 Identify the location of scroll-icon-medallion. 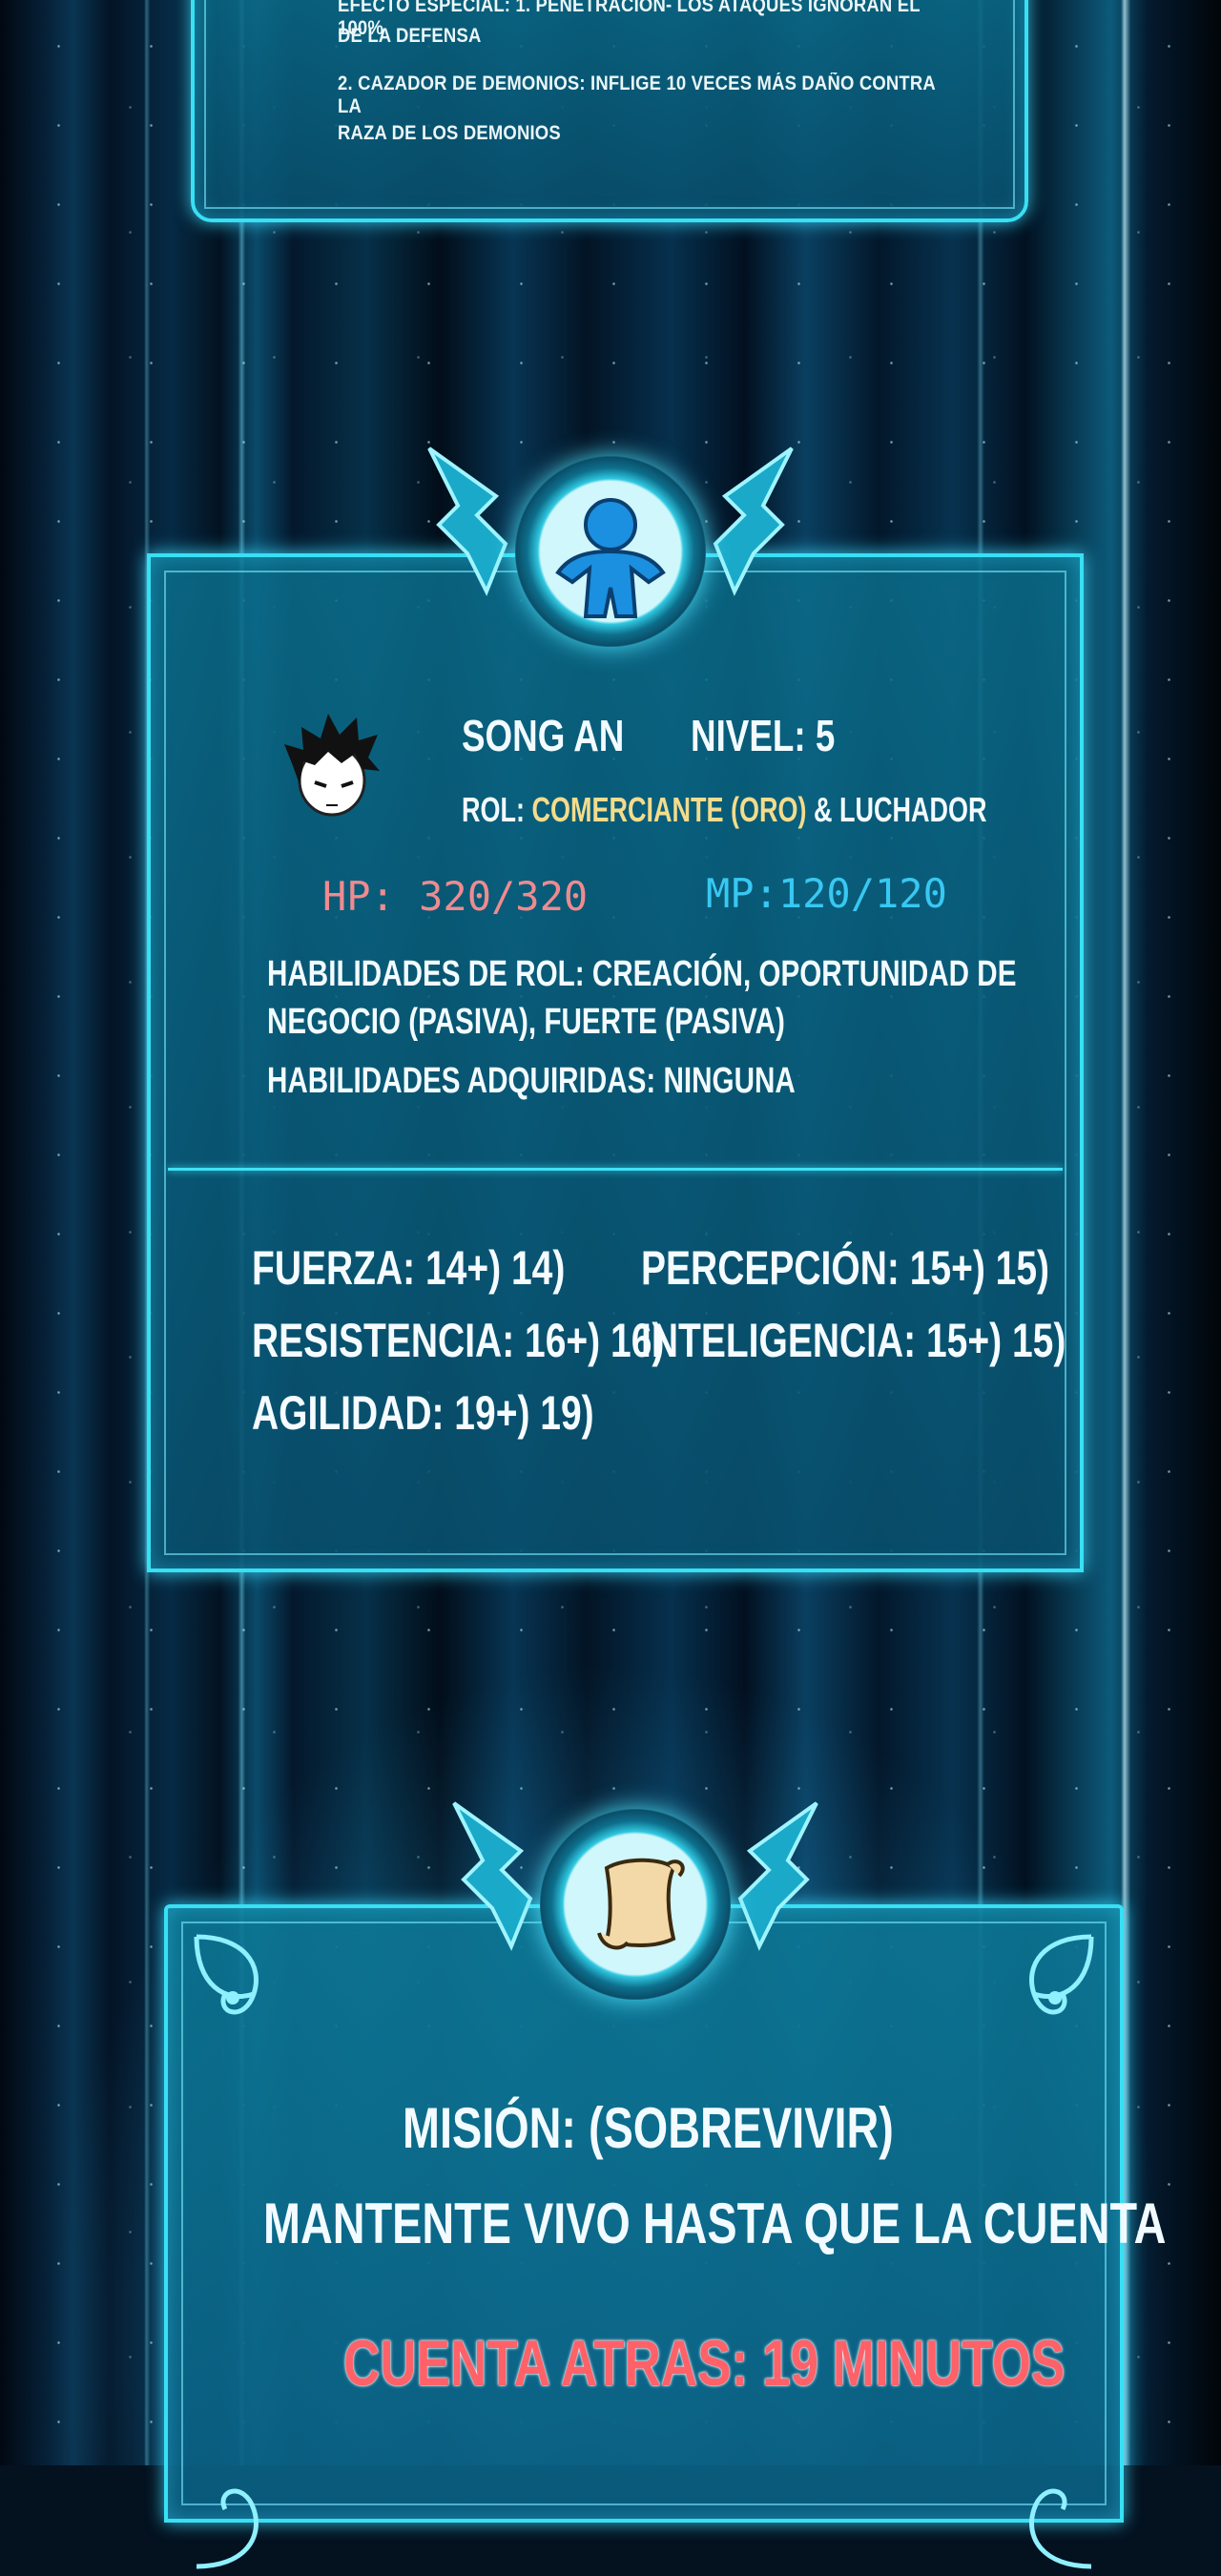
(635, 1904).